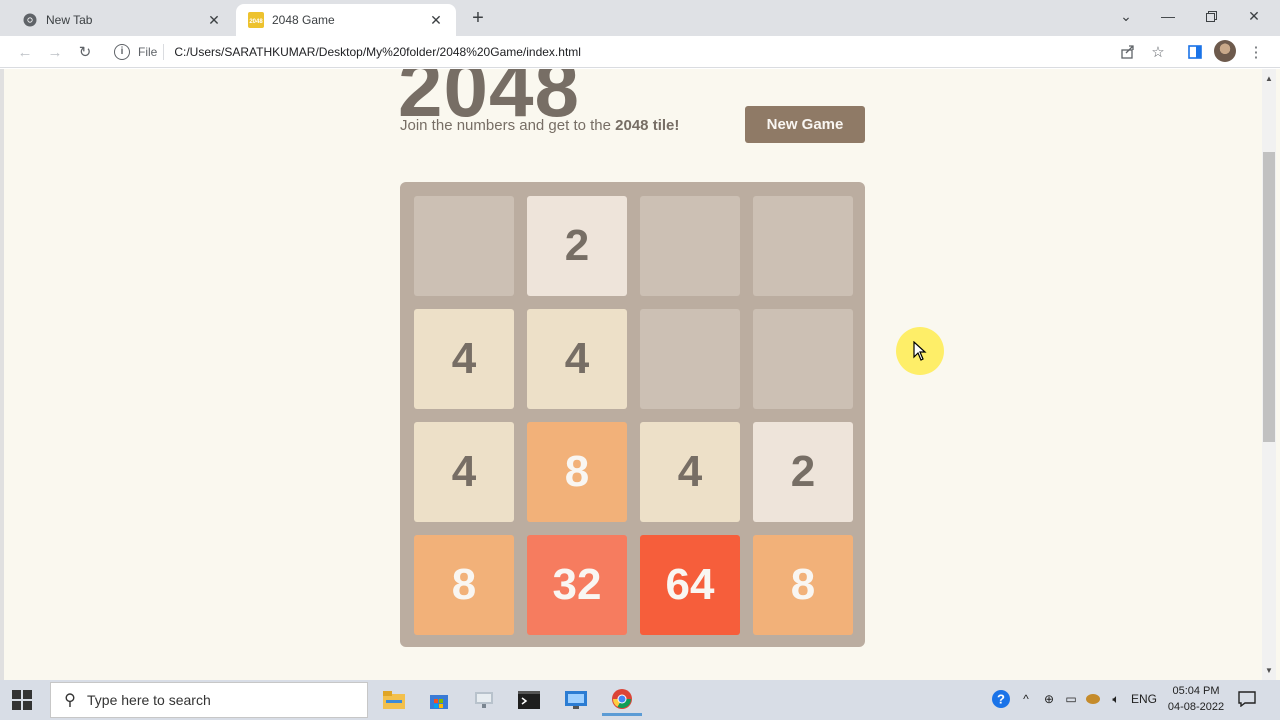  Describe the element at coordinates (25, 52) in the screenshot. I see `back-icon: ←` at that location.